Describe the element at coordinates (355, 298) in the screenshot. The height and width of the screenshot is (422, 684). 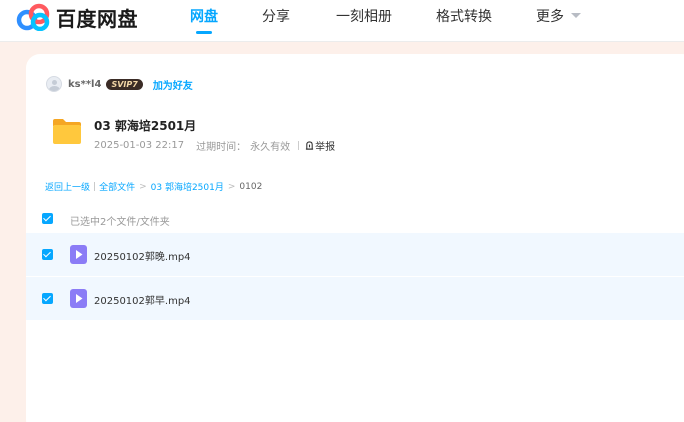
I see `file-row: 20250102郭早.mp4` at that location.